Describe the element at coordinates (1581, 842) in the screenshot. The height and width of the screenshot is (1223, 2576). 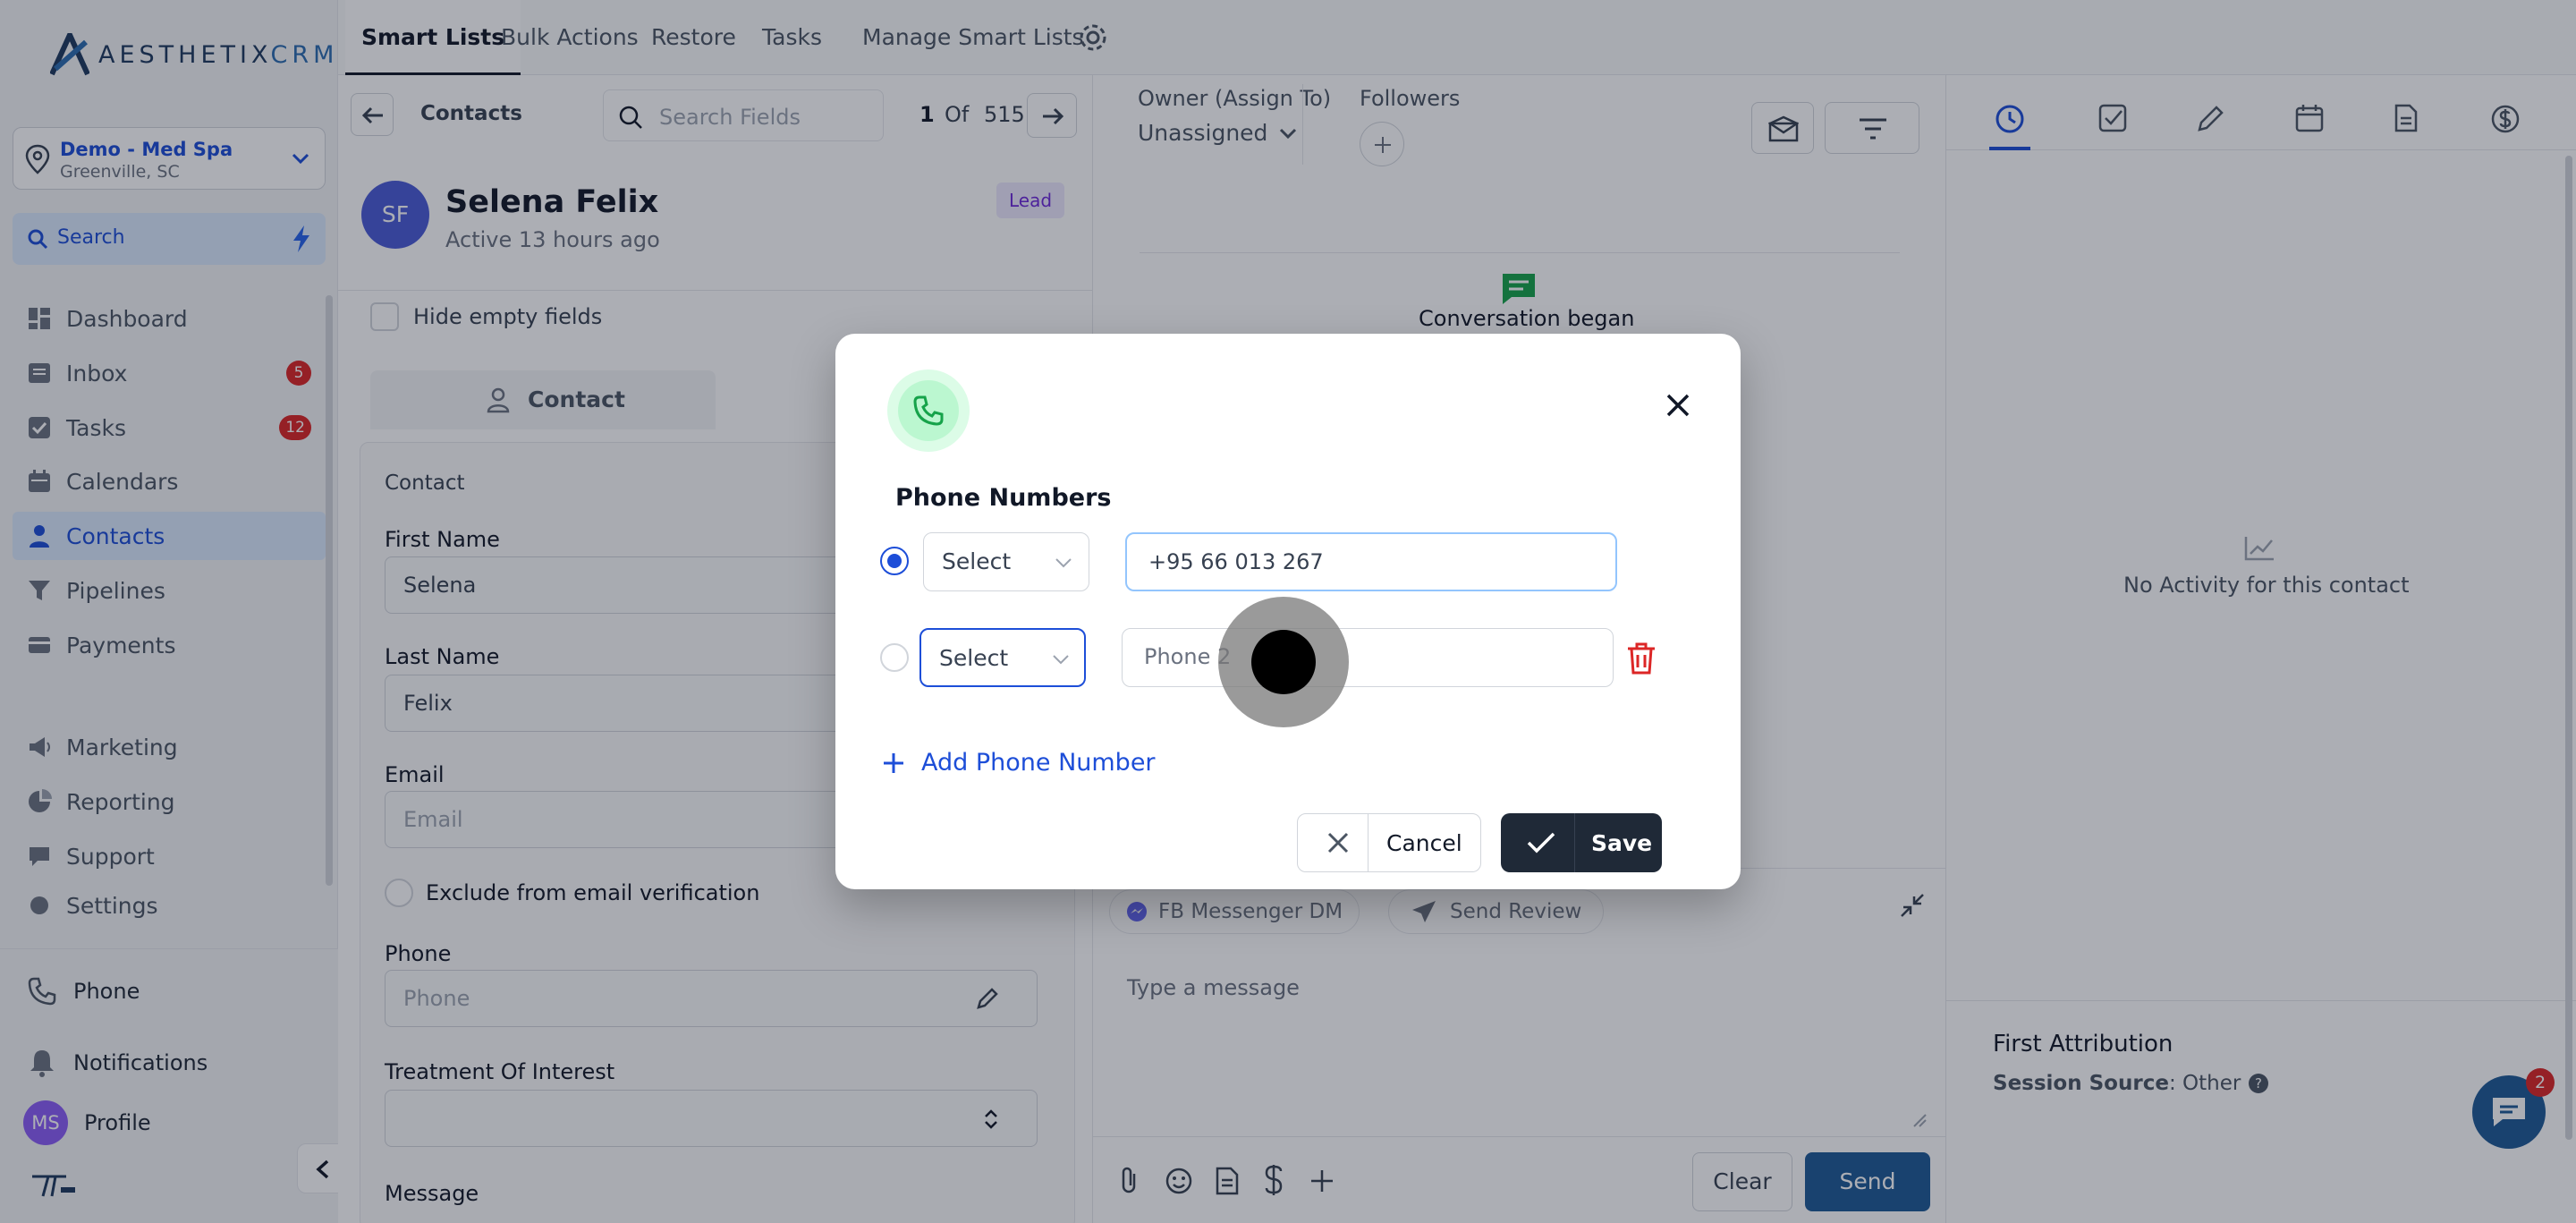
I see `save-button: Save` at that location.